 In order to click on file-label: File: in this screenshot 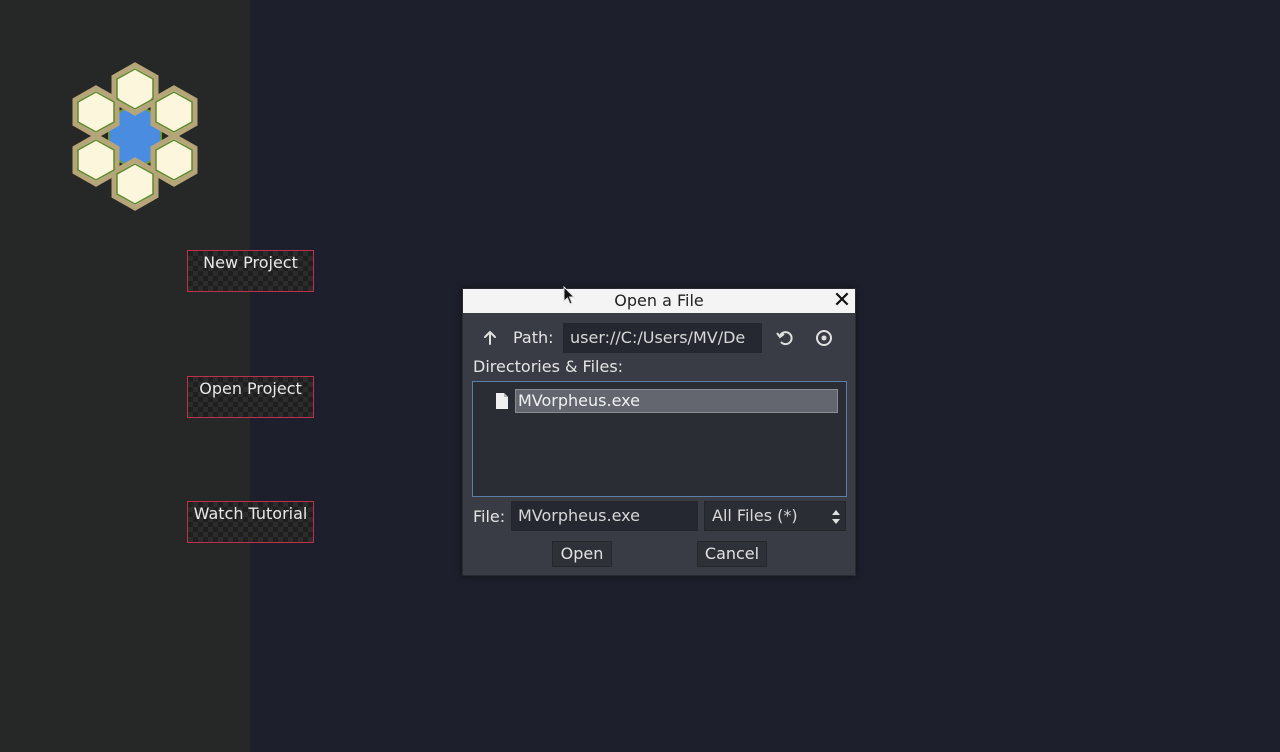, I will do `click(489, 516)`.